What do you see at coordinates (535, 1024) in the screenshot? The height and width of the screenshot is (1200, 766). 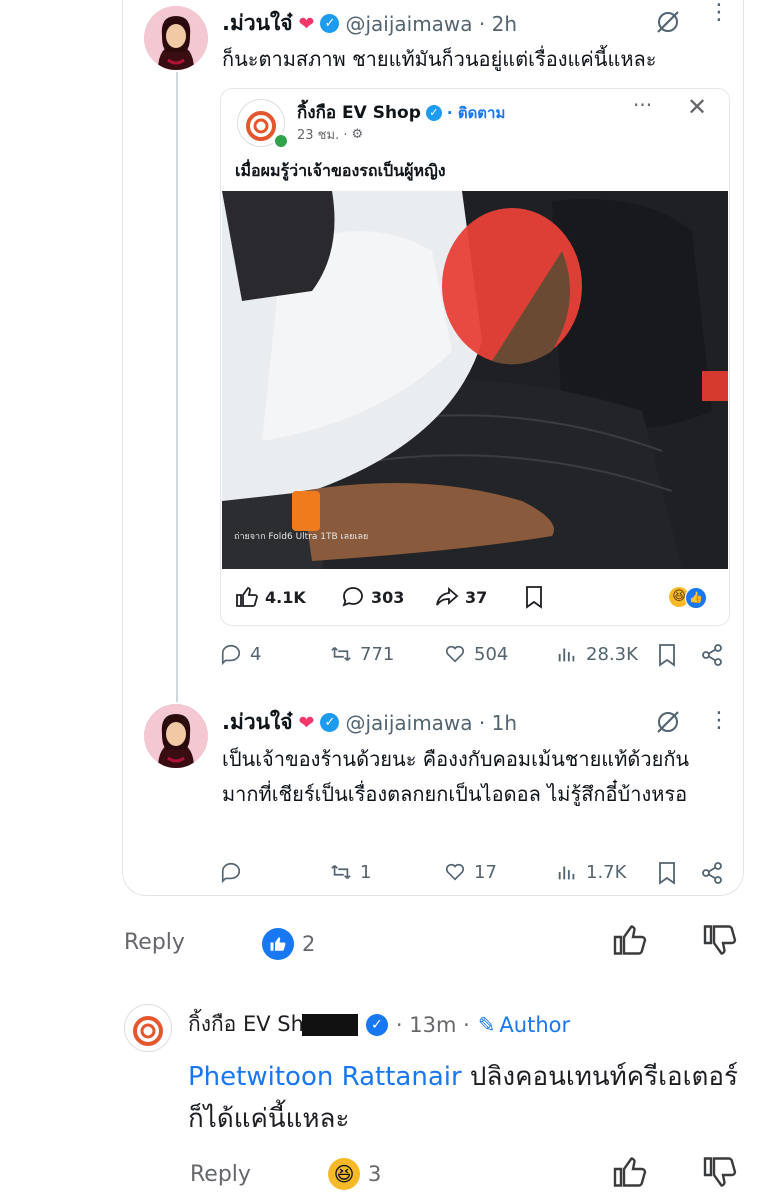 I see `author-badge-label: Author` at bounding box center [535, 1024].